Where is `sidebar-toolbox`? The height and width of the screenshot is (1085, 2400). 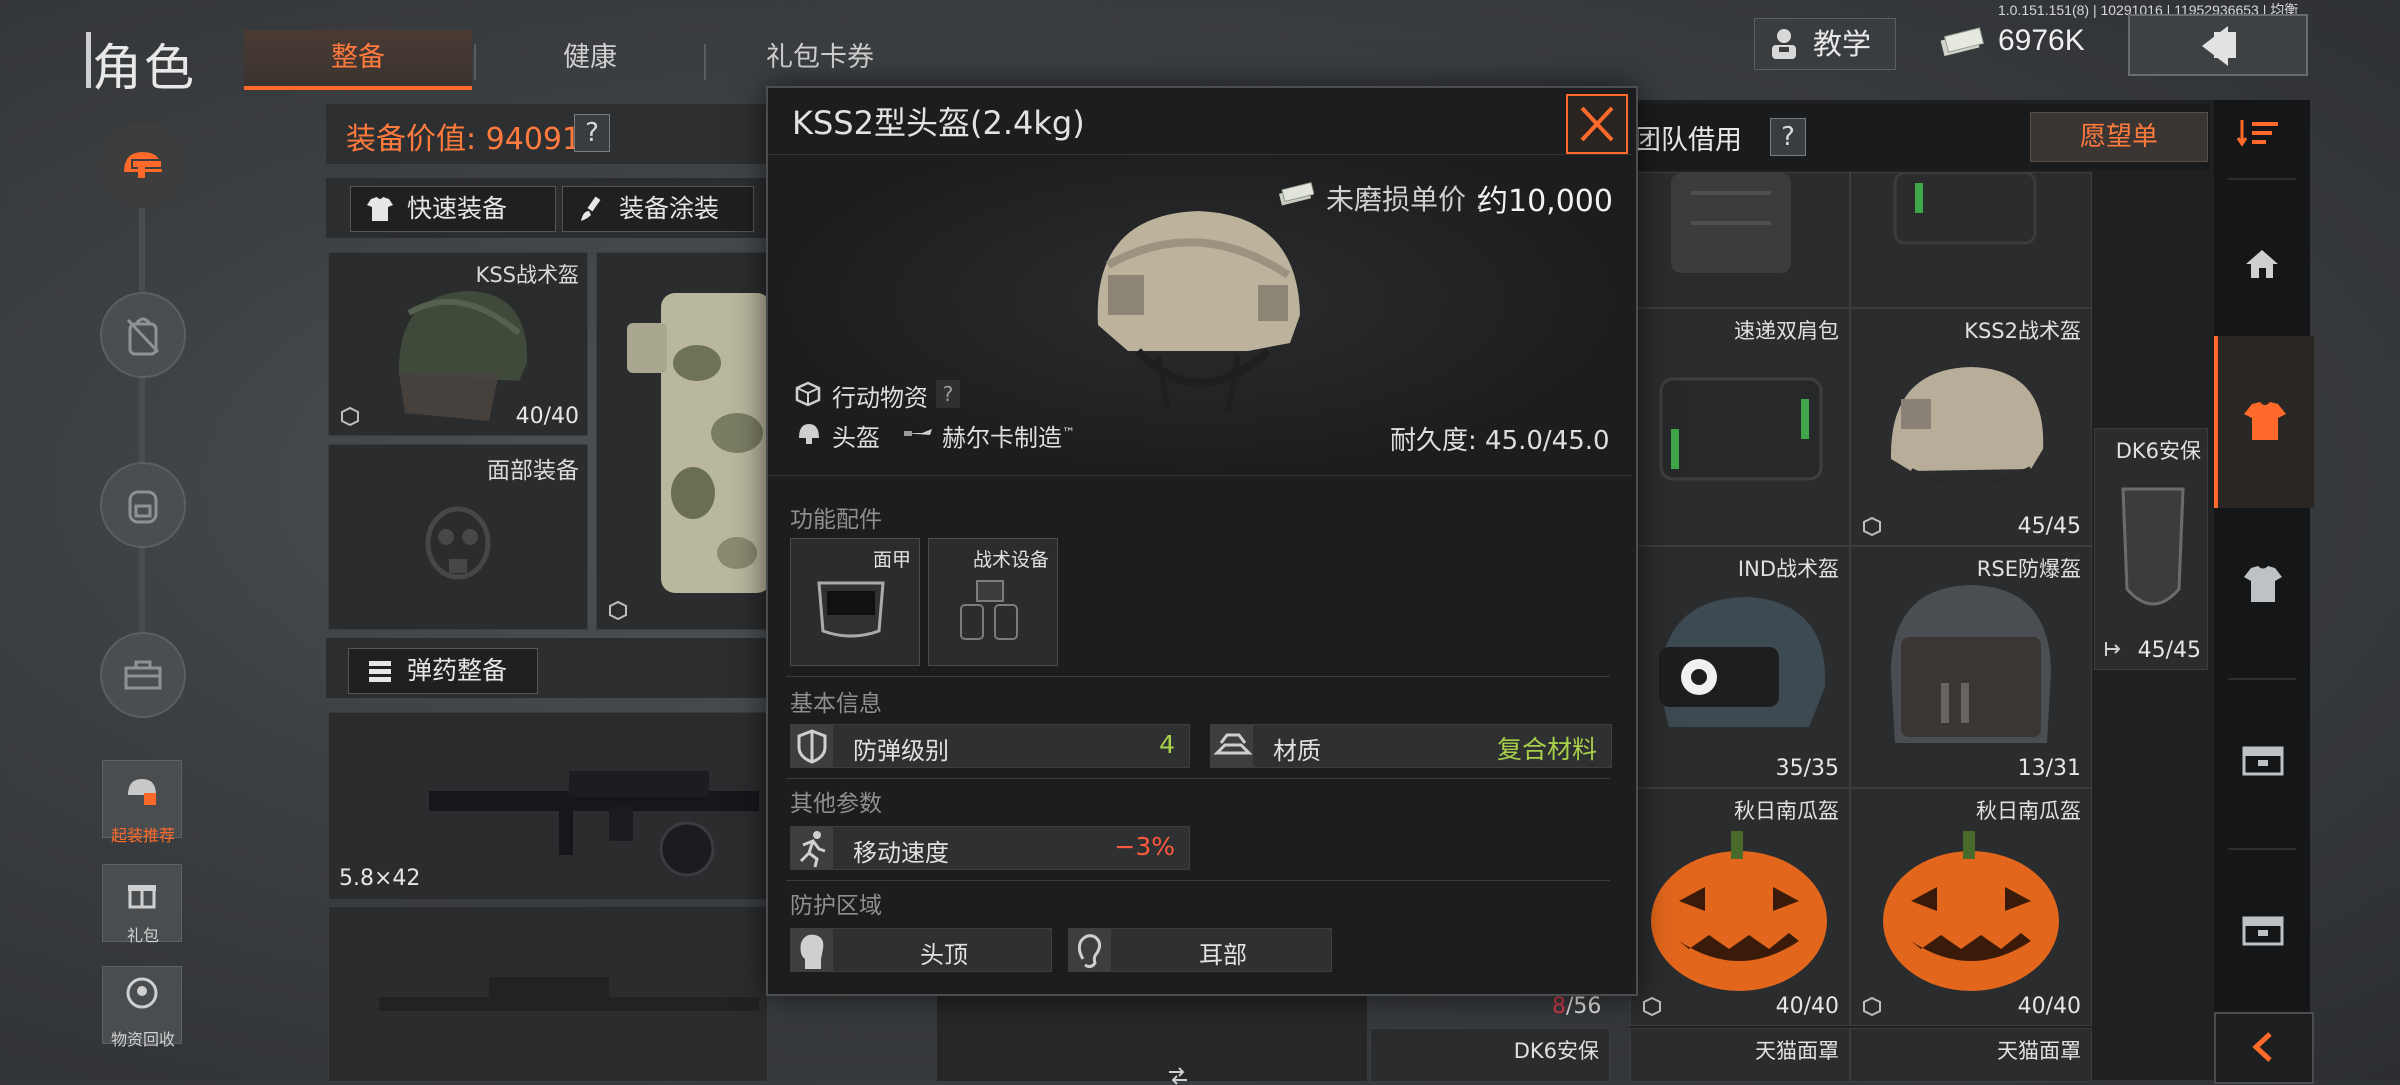 sidebar-toolbox is located at coordinates (143, 675).